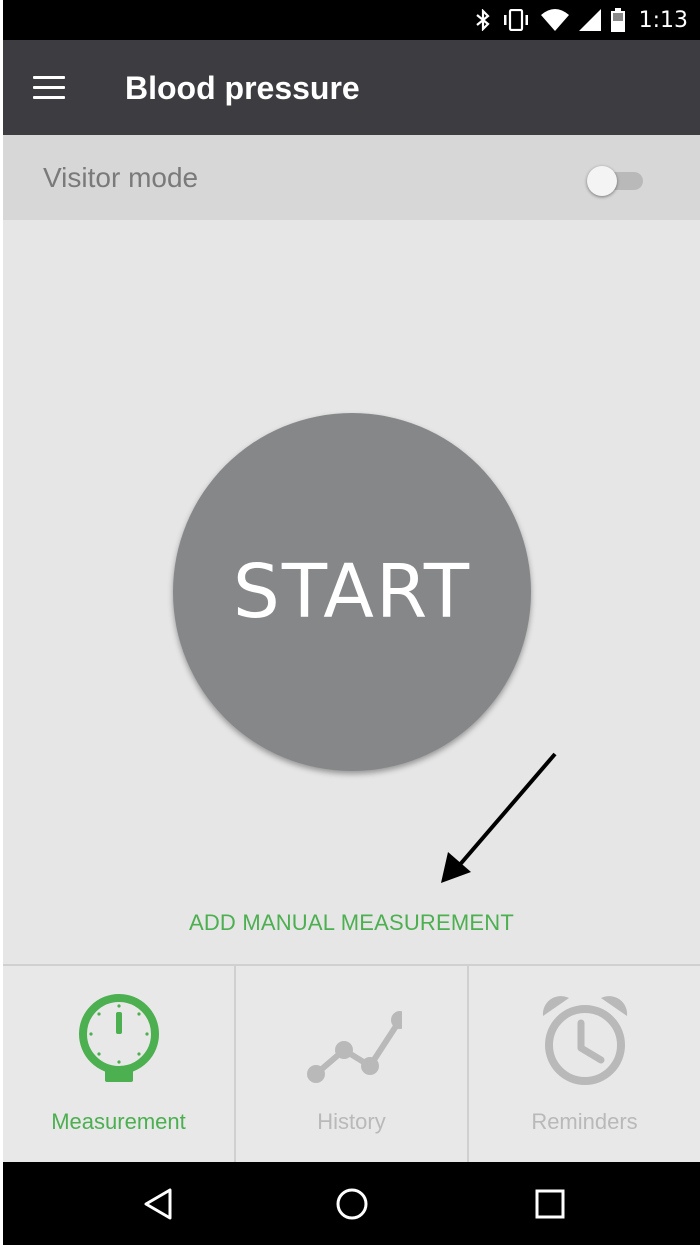  Describe the element at coordinates (584, 1121) in the screenshot. I see `tab-label-reminders: Reminders` at that location.